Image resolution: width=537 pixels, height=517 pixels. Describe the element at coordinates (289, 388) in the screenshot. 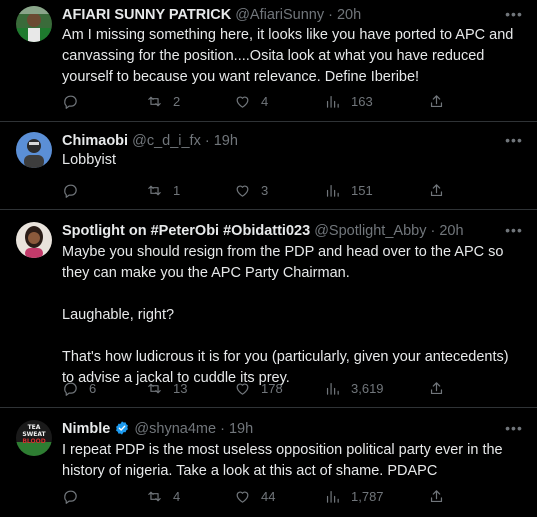

I see `tweet-actions: 6 13 178 3,619` at that location.